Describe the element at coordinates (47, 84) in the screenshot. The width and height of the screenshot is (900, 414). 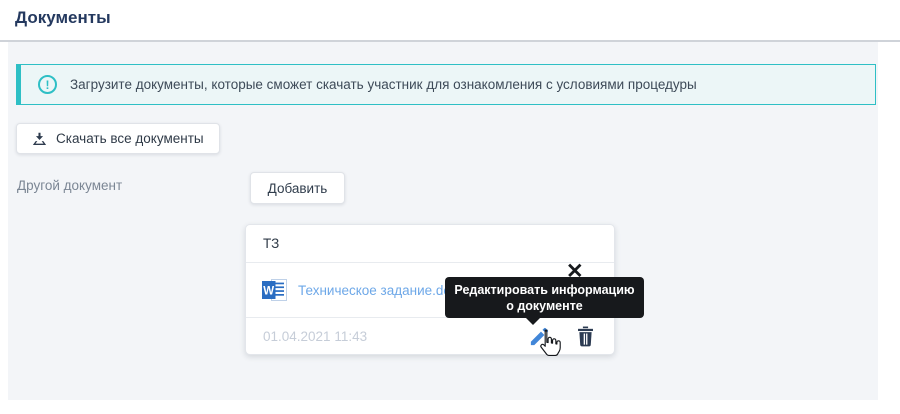
I see `info-icon: !` at that location.